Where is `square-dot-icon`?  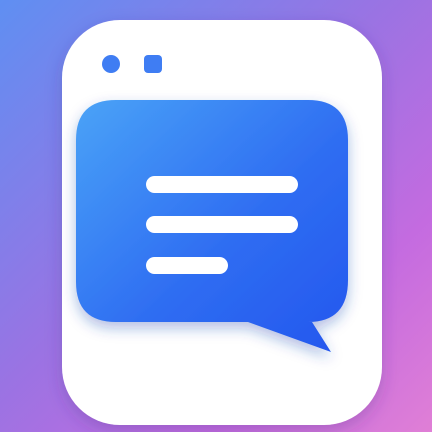 square-dot-icon is located at coordinates (153, 64).